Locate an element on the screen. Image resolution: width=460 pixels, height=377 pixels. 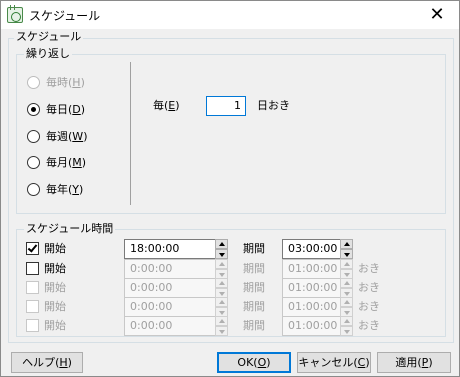
start-label-5: 開始 is located at coordinates (55, 325).